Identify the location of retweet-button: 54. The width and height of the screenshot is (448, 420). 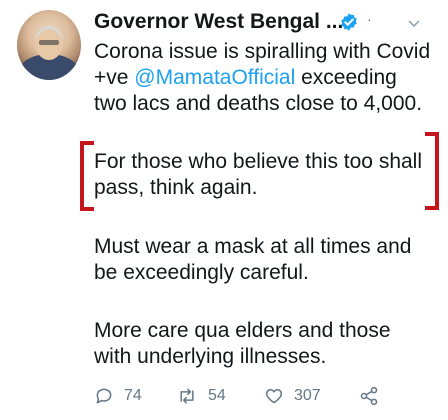
(201, 396).